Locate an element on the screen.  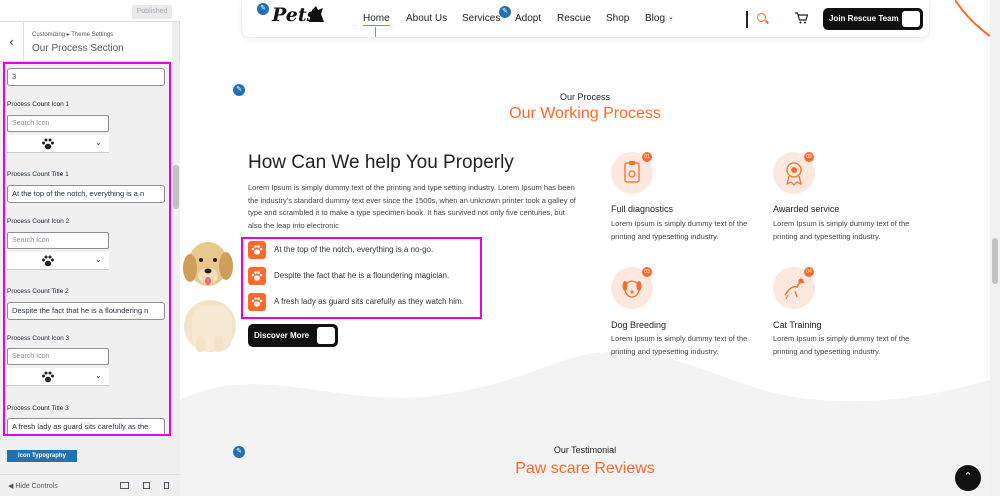
blog-chevron-icon: ⌄ is located at coordinates (671, 17).